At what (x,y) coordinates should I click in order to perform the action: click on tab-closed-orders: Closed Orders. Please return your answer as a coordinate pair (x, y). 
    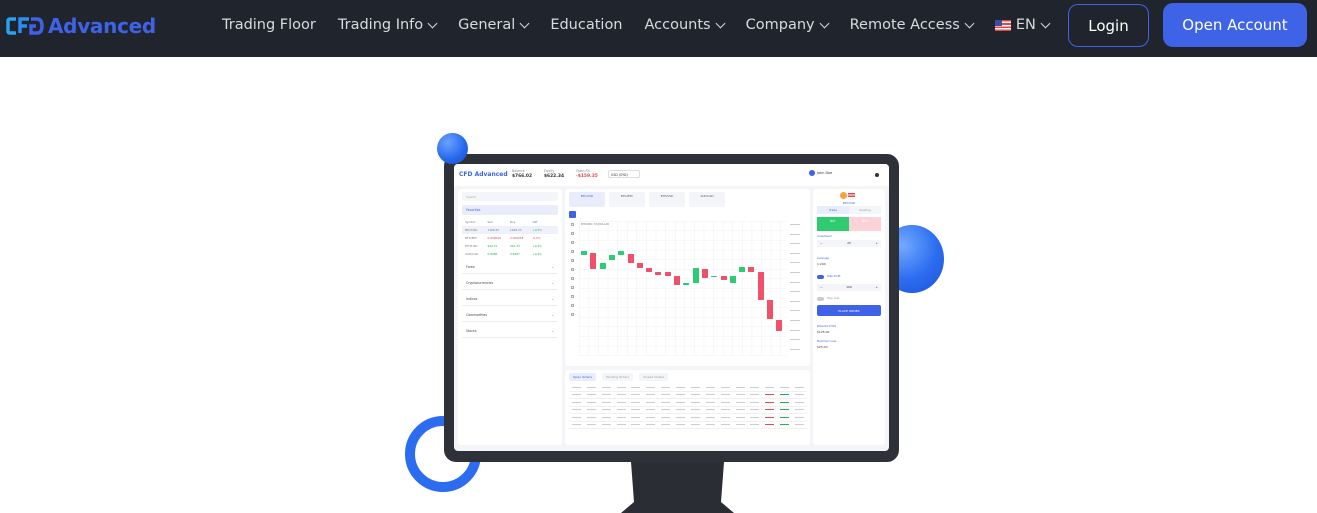
    Looking at the image, I should click on (654, 377).